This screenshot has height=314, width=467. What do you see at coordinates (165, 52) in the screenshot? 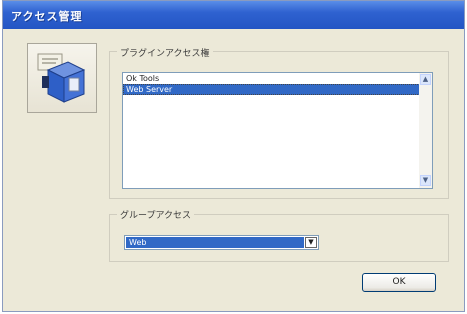
I see `plugin-access-label: プラグインアクセス権` at bounding box center [165, 52].